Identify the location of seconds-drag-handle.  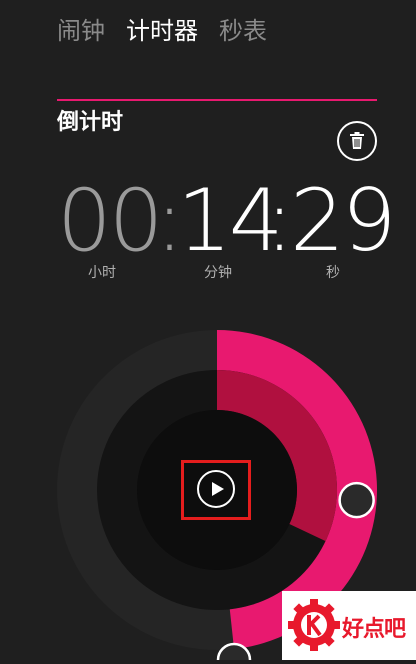
(356, 500).